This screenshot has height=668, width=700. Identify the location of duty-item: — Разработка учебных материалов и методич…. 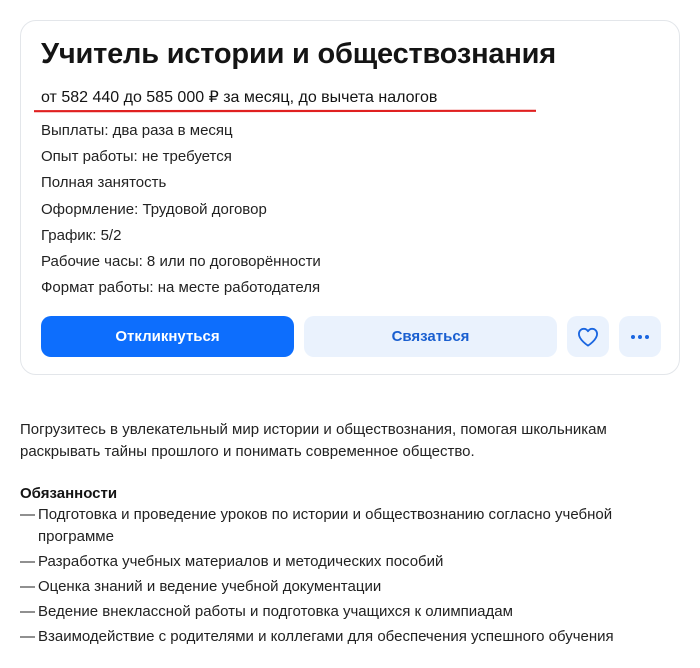
(350, 562).